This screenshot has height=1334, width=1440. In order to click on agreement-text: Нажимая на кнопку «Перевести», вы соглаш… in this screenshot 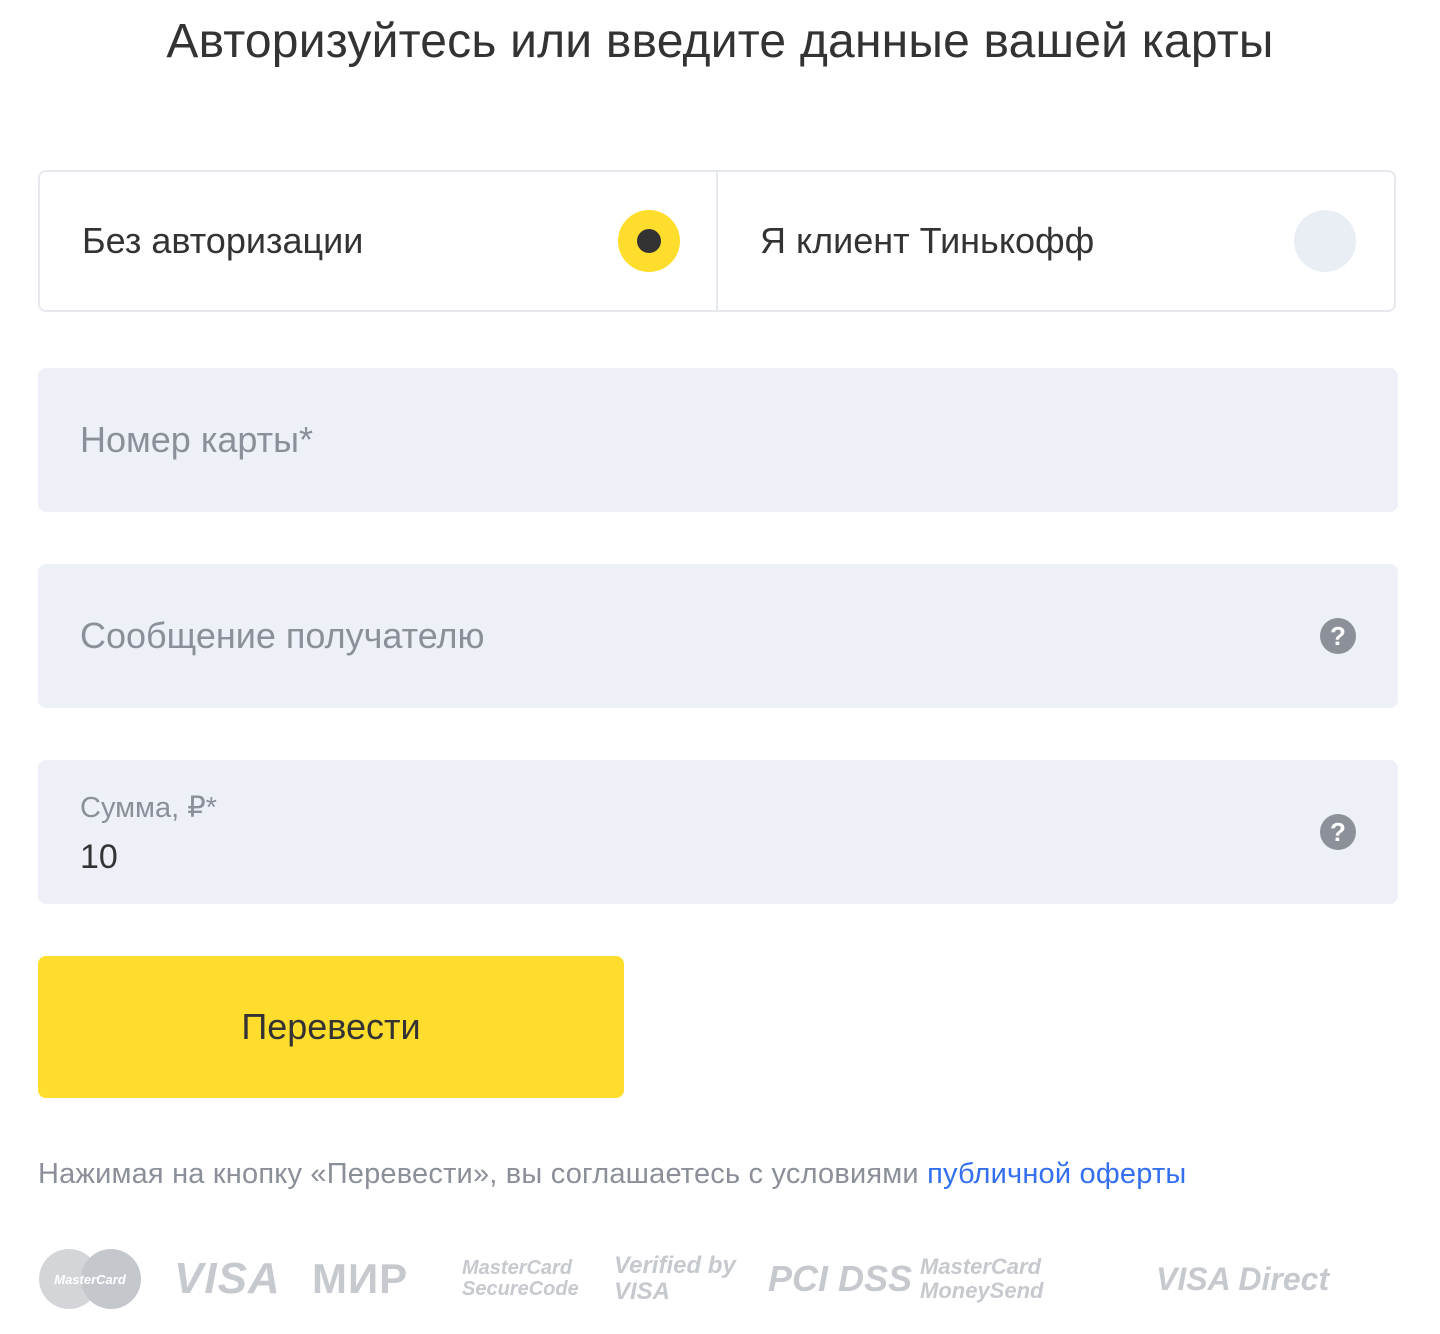, I will do `click(612, 1174)`.